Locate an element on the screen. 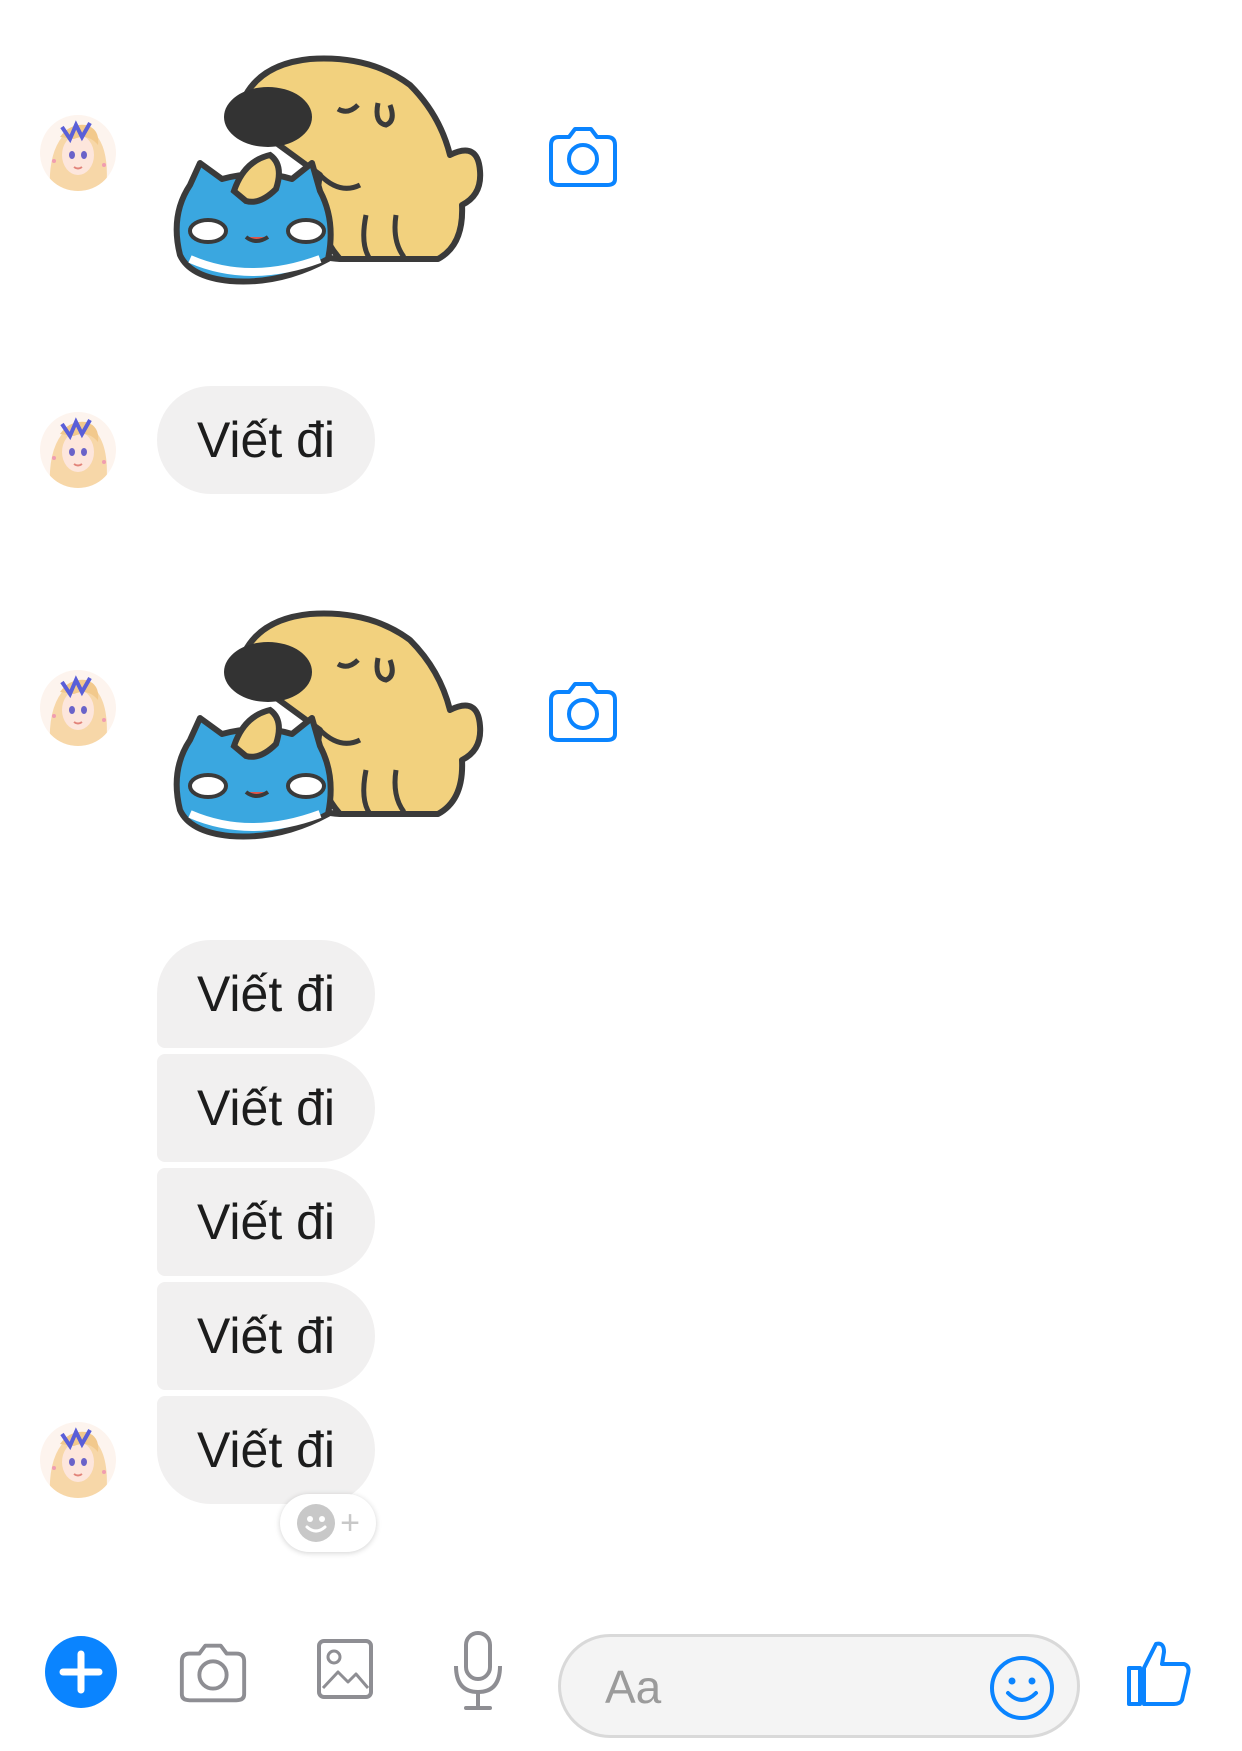 The height and width of the screenshot is (1751, 1242). message-input-container is located at coordinates (819, 1686).